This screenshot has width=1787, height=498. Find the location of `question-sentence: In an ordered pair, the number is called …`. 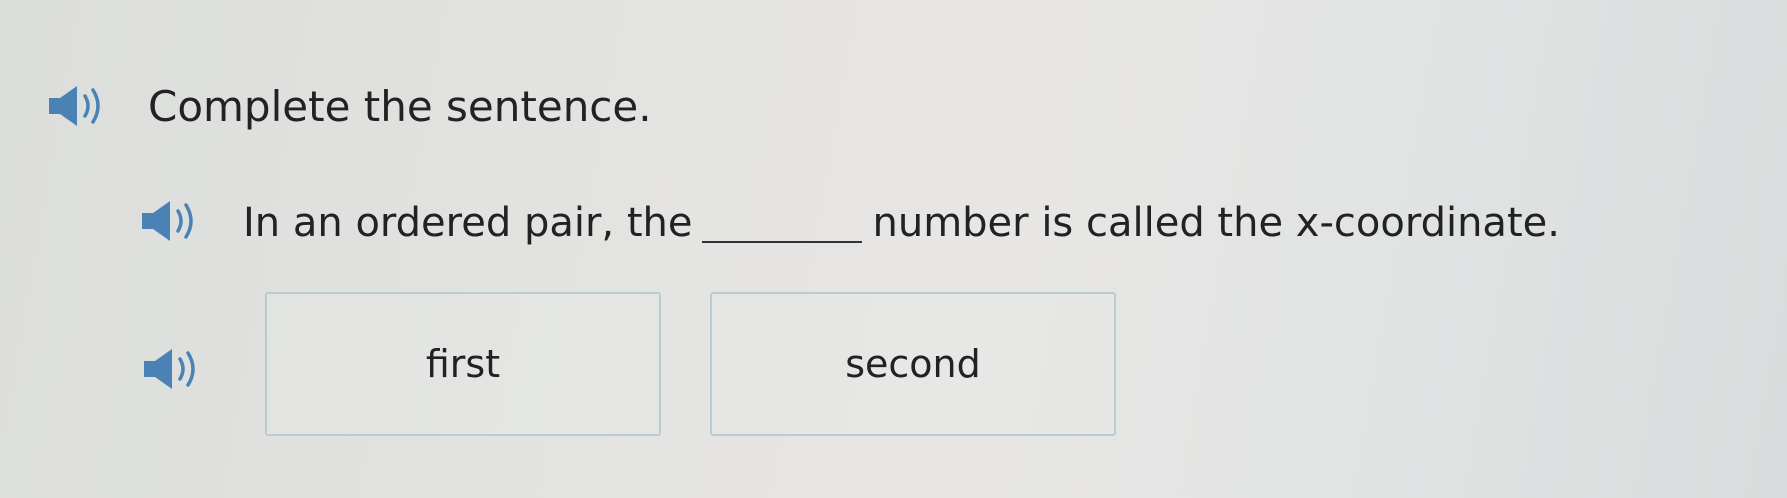

question-sentence: In an ordered pair, the number is called … is located at coordinates (901, 223).